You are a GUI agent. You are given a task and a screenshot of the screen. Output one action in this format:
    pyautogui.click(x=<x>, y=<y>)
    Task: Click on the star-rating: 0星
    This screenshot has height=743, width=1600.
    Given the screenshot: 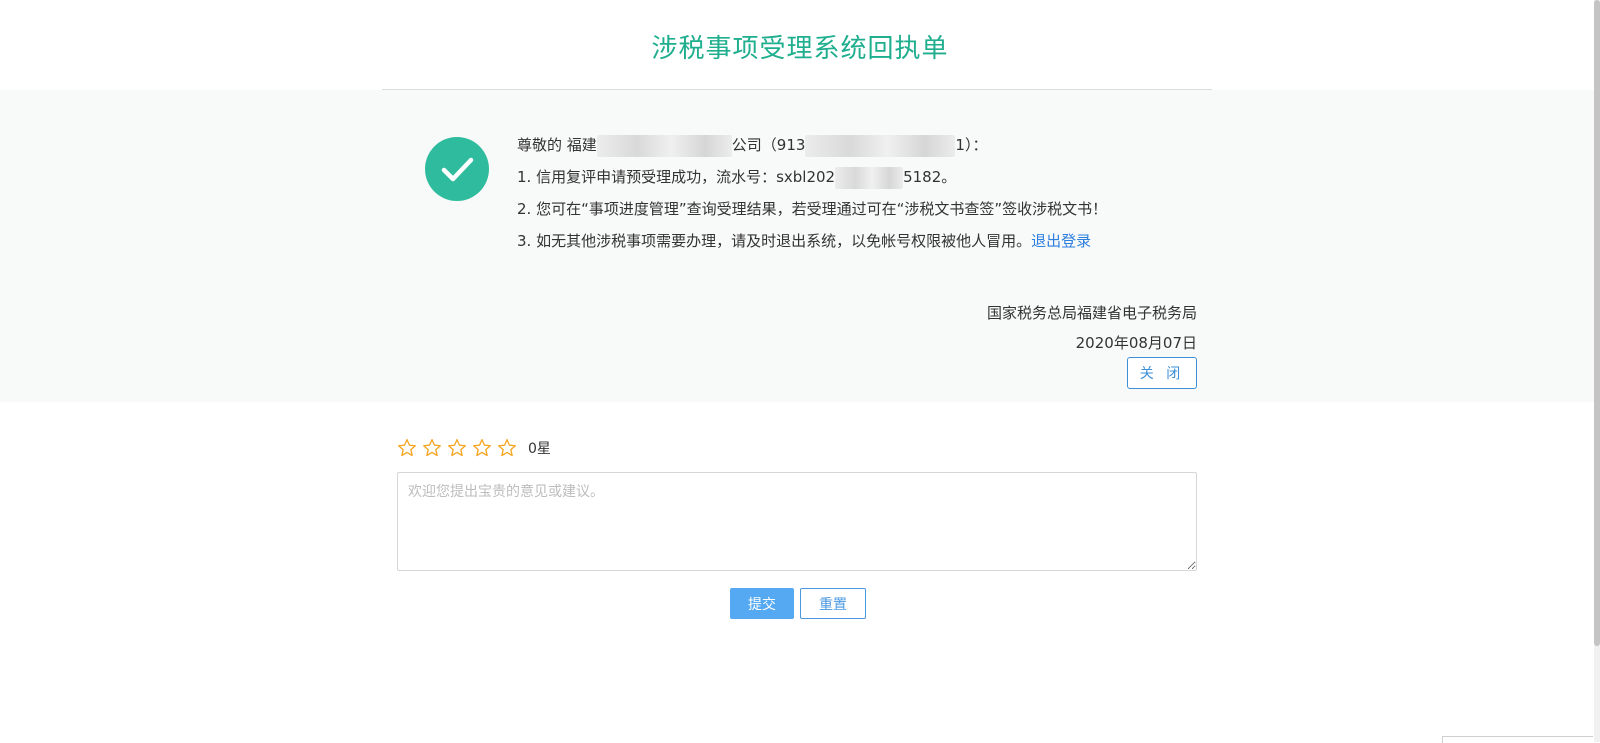 What is the action you would take?
    pyautogui.click(x=474, y=448)
    